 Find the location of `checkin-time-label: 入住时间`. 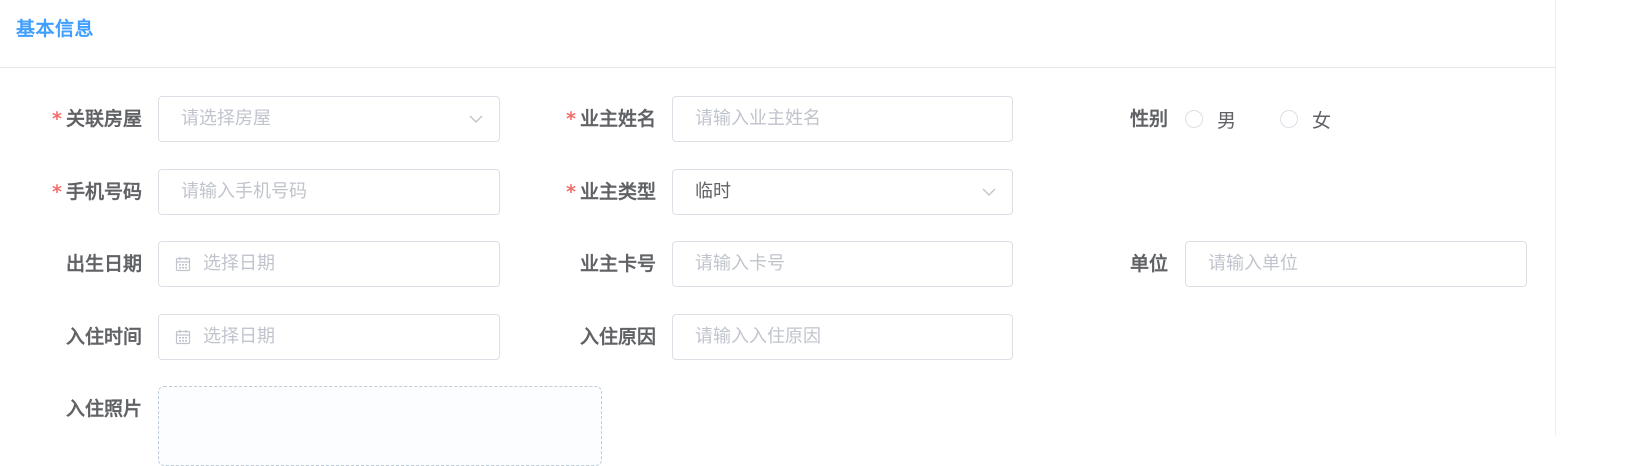

checkin-time-label: 入住时间 is located at coordinates (103, 337).